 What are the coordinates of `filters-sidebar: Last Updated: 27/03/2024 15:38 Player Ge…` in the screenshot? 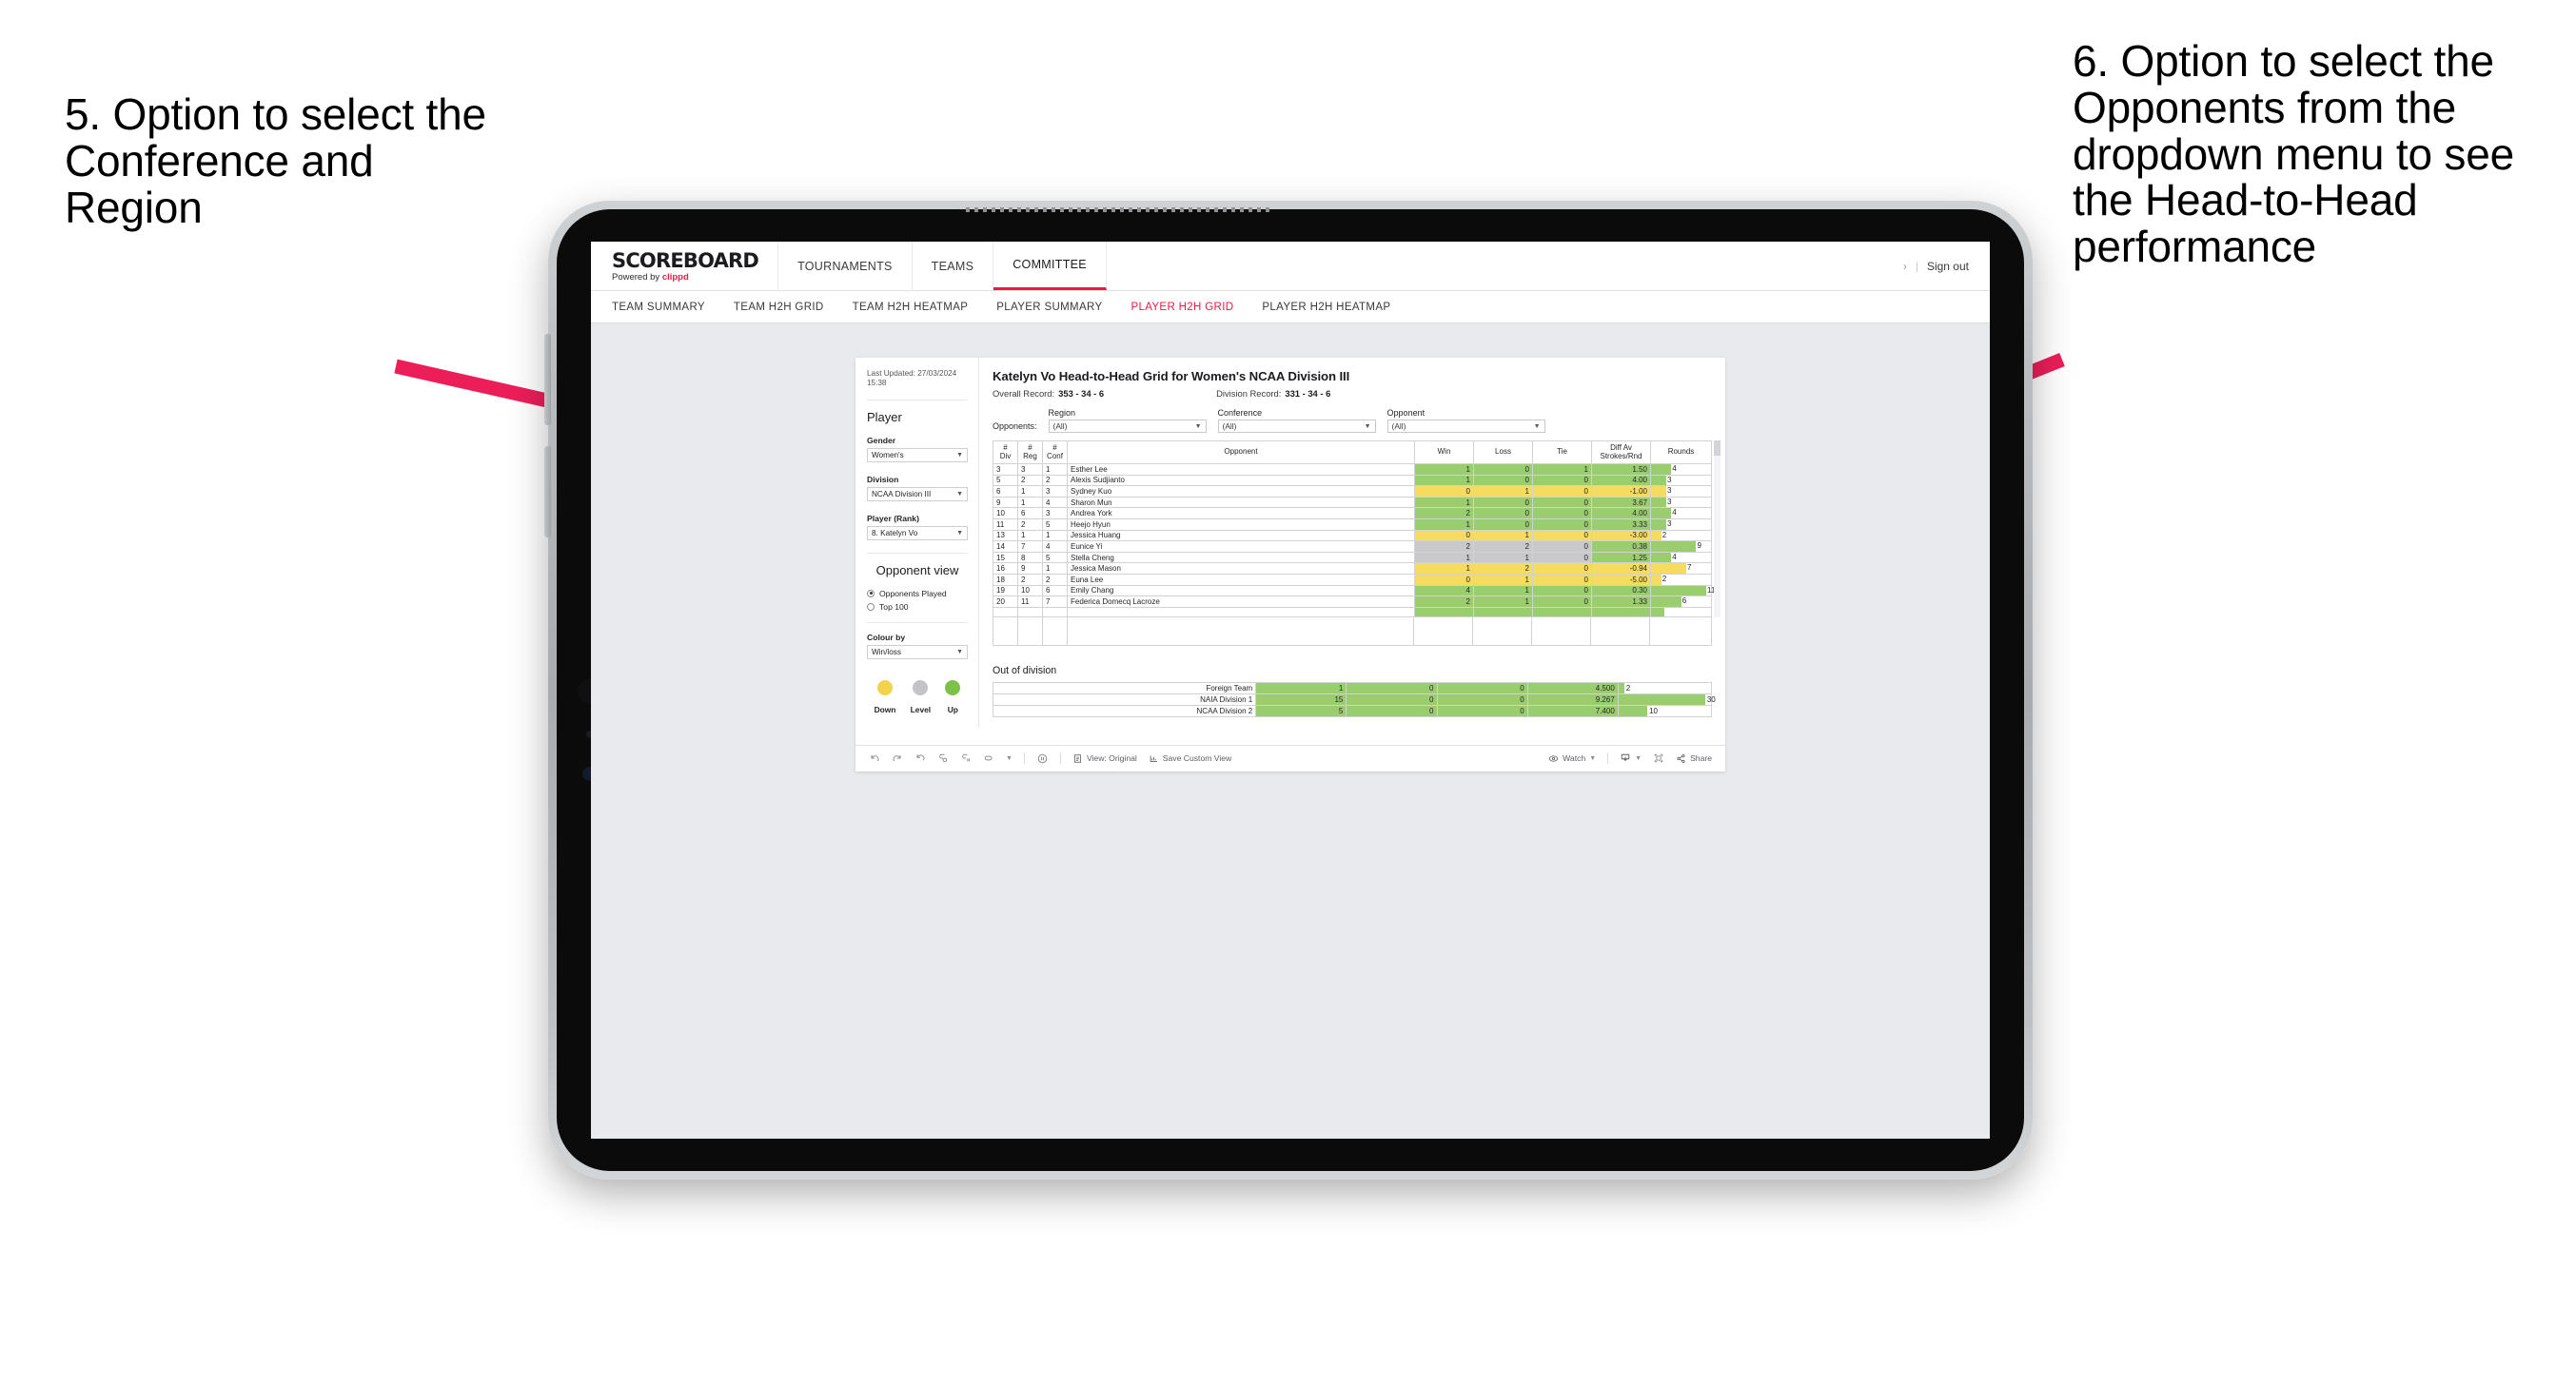 It's located at (917, 543).